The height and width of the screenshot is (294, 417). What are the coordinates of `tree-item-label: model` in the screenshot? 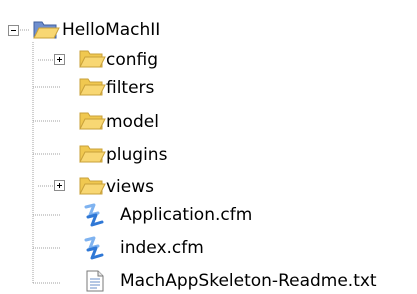 It's located at (132, 122).